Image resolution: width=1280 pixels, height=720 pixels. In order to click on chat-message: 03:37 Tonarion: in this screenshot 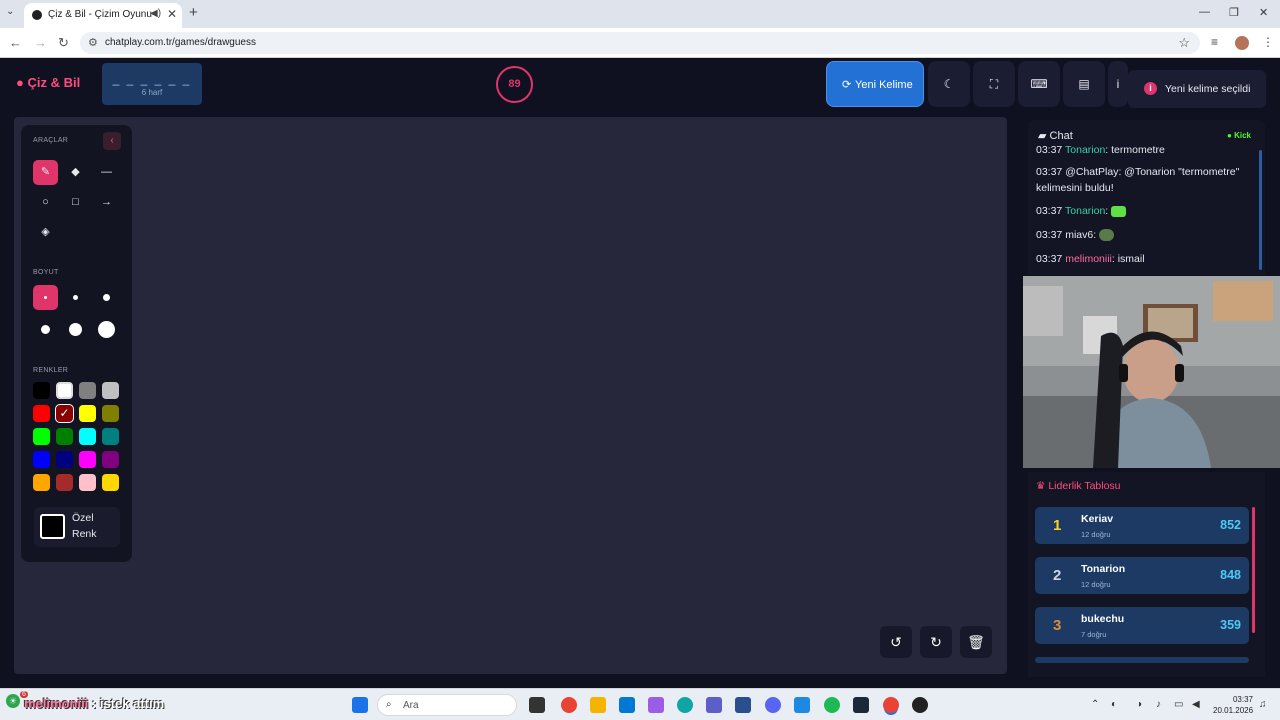, I will do `click(1147, 211)`.